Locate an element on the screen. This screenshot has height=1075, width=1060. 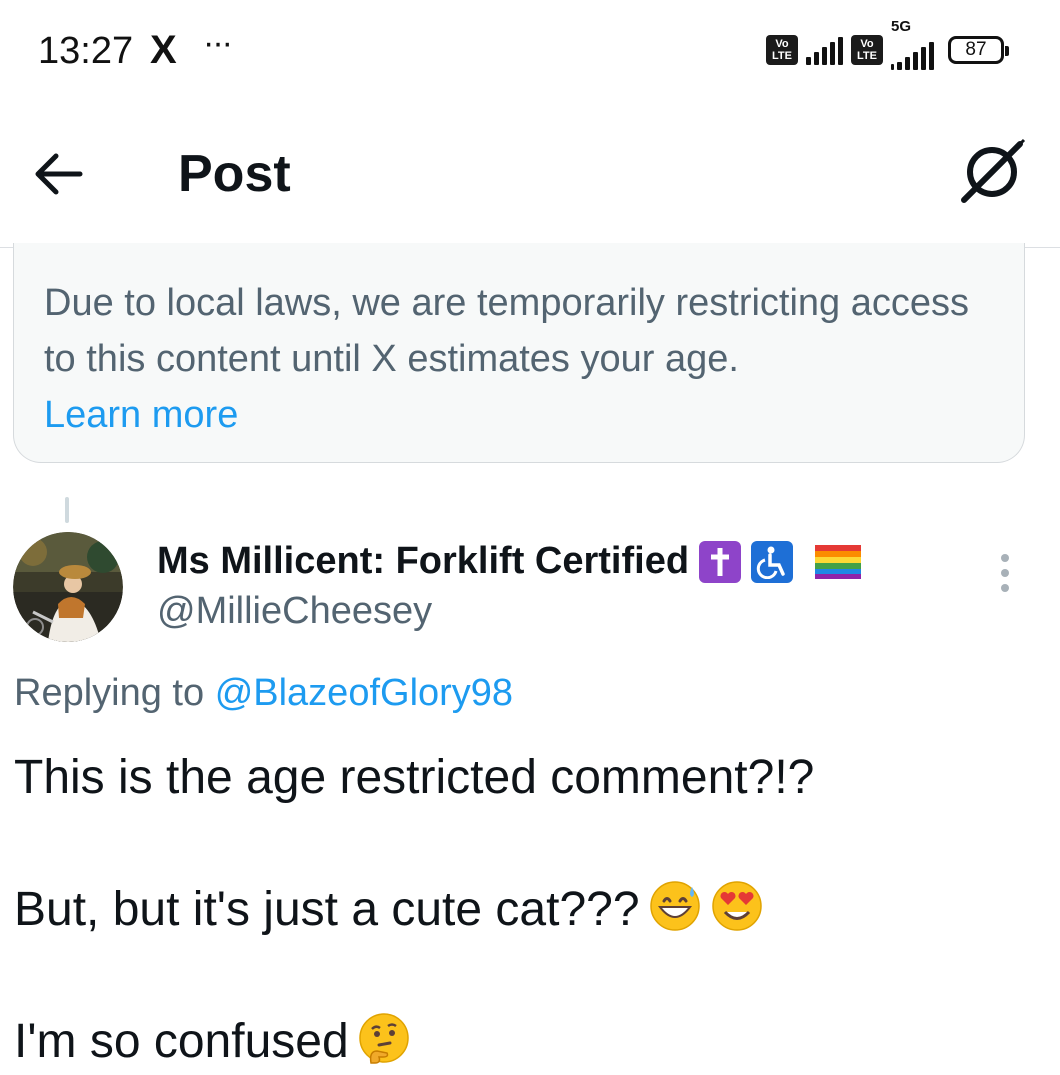
battery-icon: 87 is located at coordinates (978, 50).